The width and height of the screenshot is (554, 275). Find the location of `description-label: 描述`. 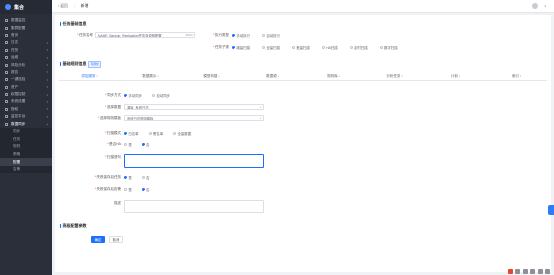

description-label: 描述 is located at coordinates (117, 203).